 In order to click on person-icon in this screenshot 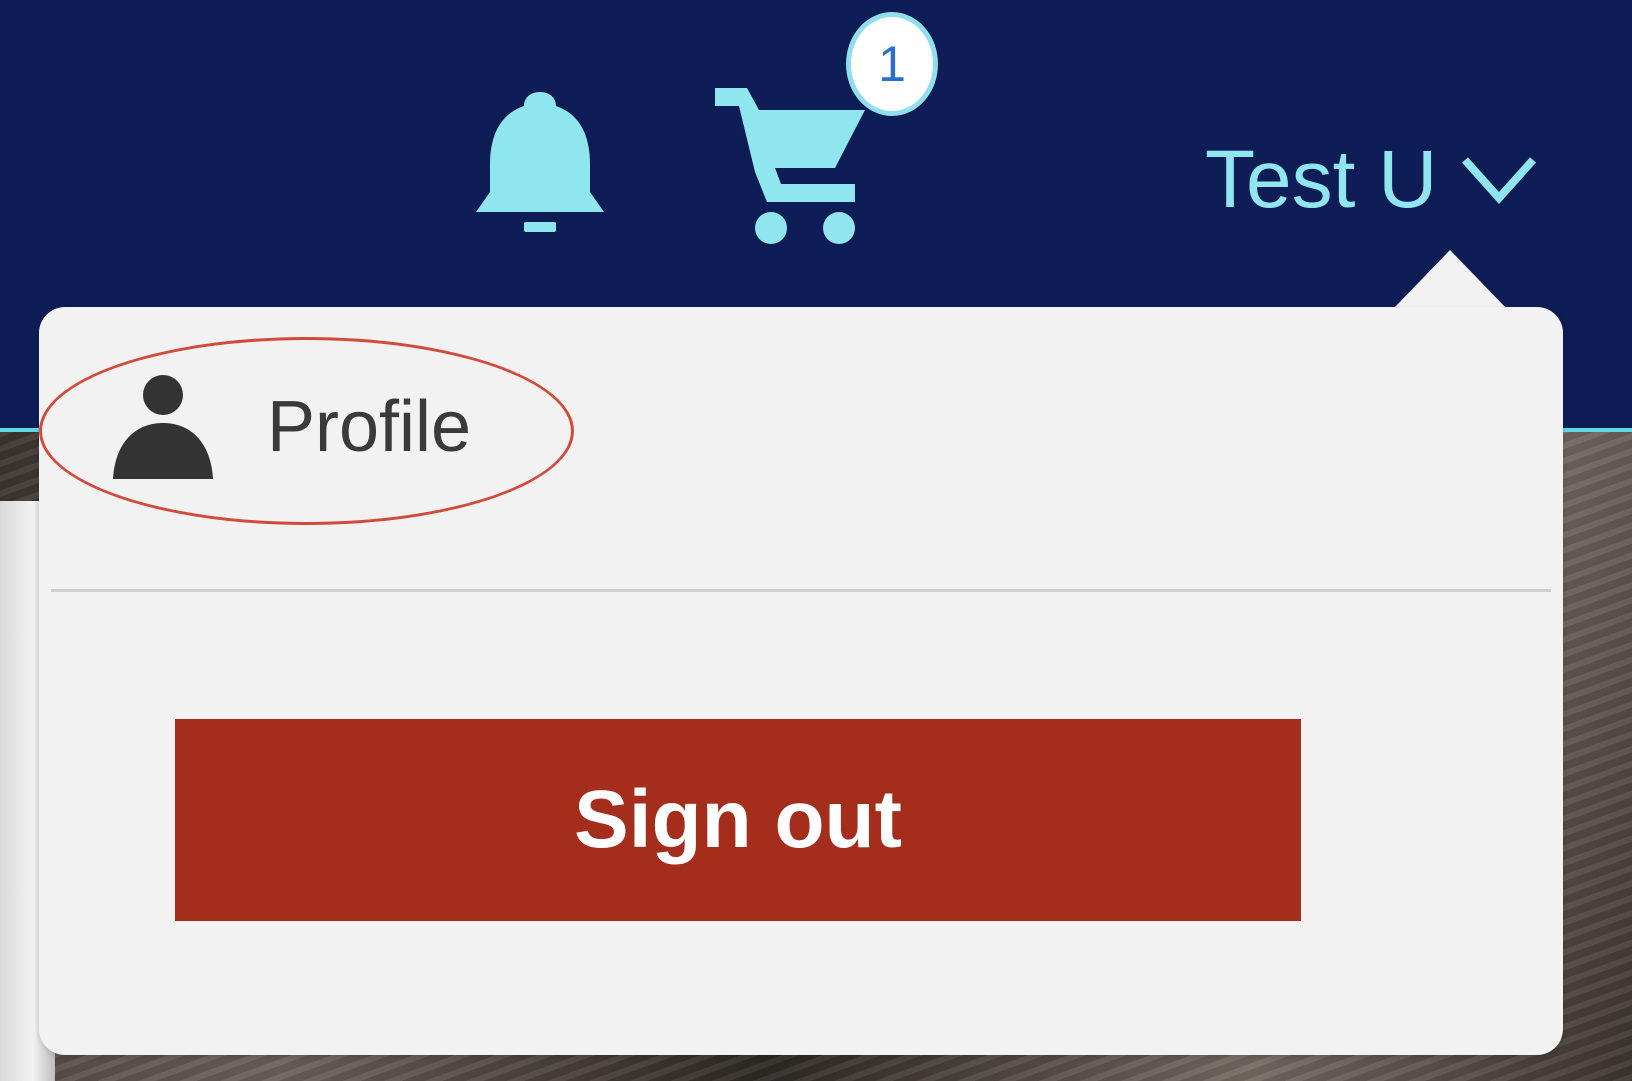, I will do `click(163, 427)`.